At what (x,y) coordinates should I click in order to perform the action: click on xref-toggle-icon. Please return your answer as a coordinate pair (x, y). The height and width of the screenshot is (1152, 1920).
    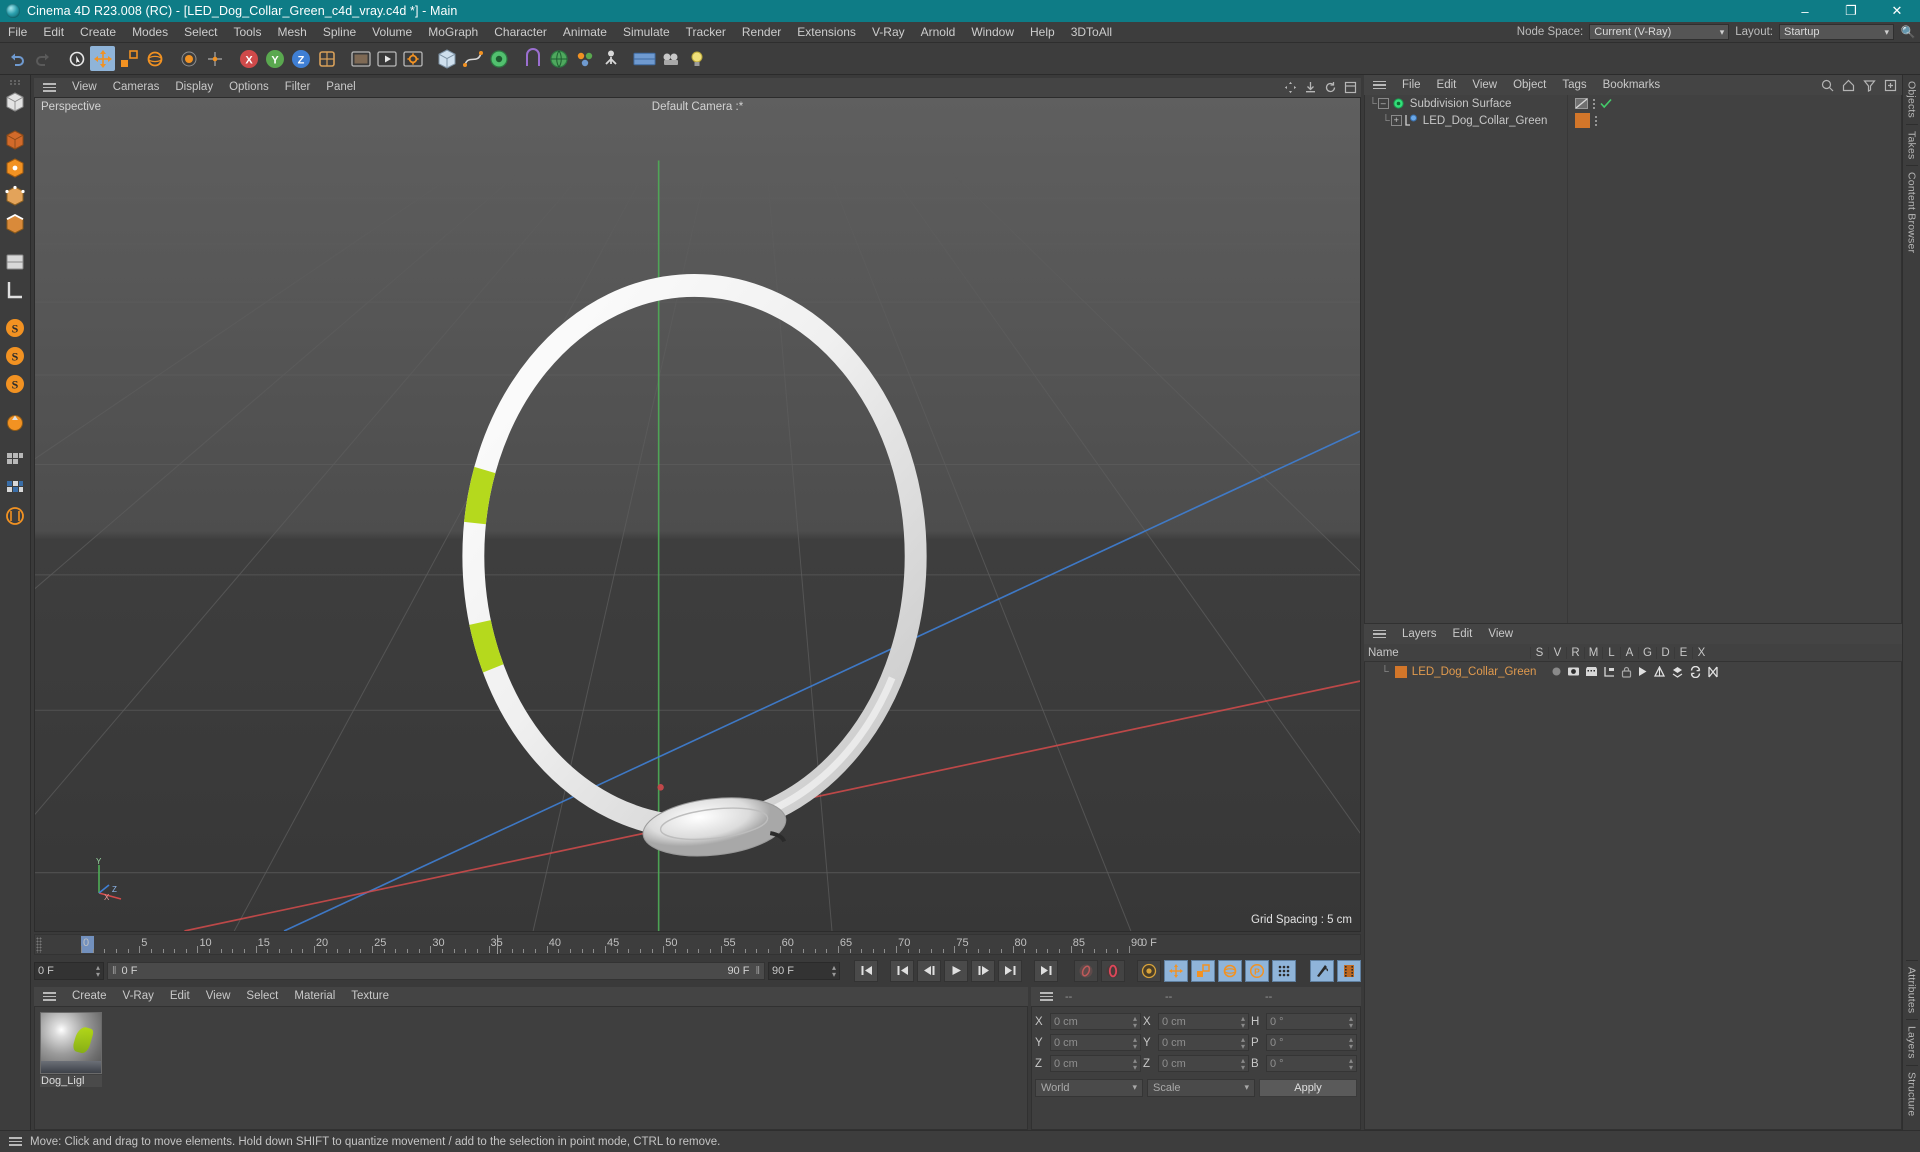
    Looking at the image, I should click on (1713, 672).